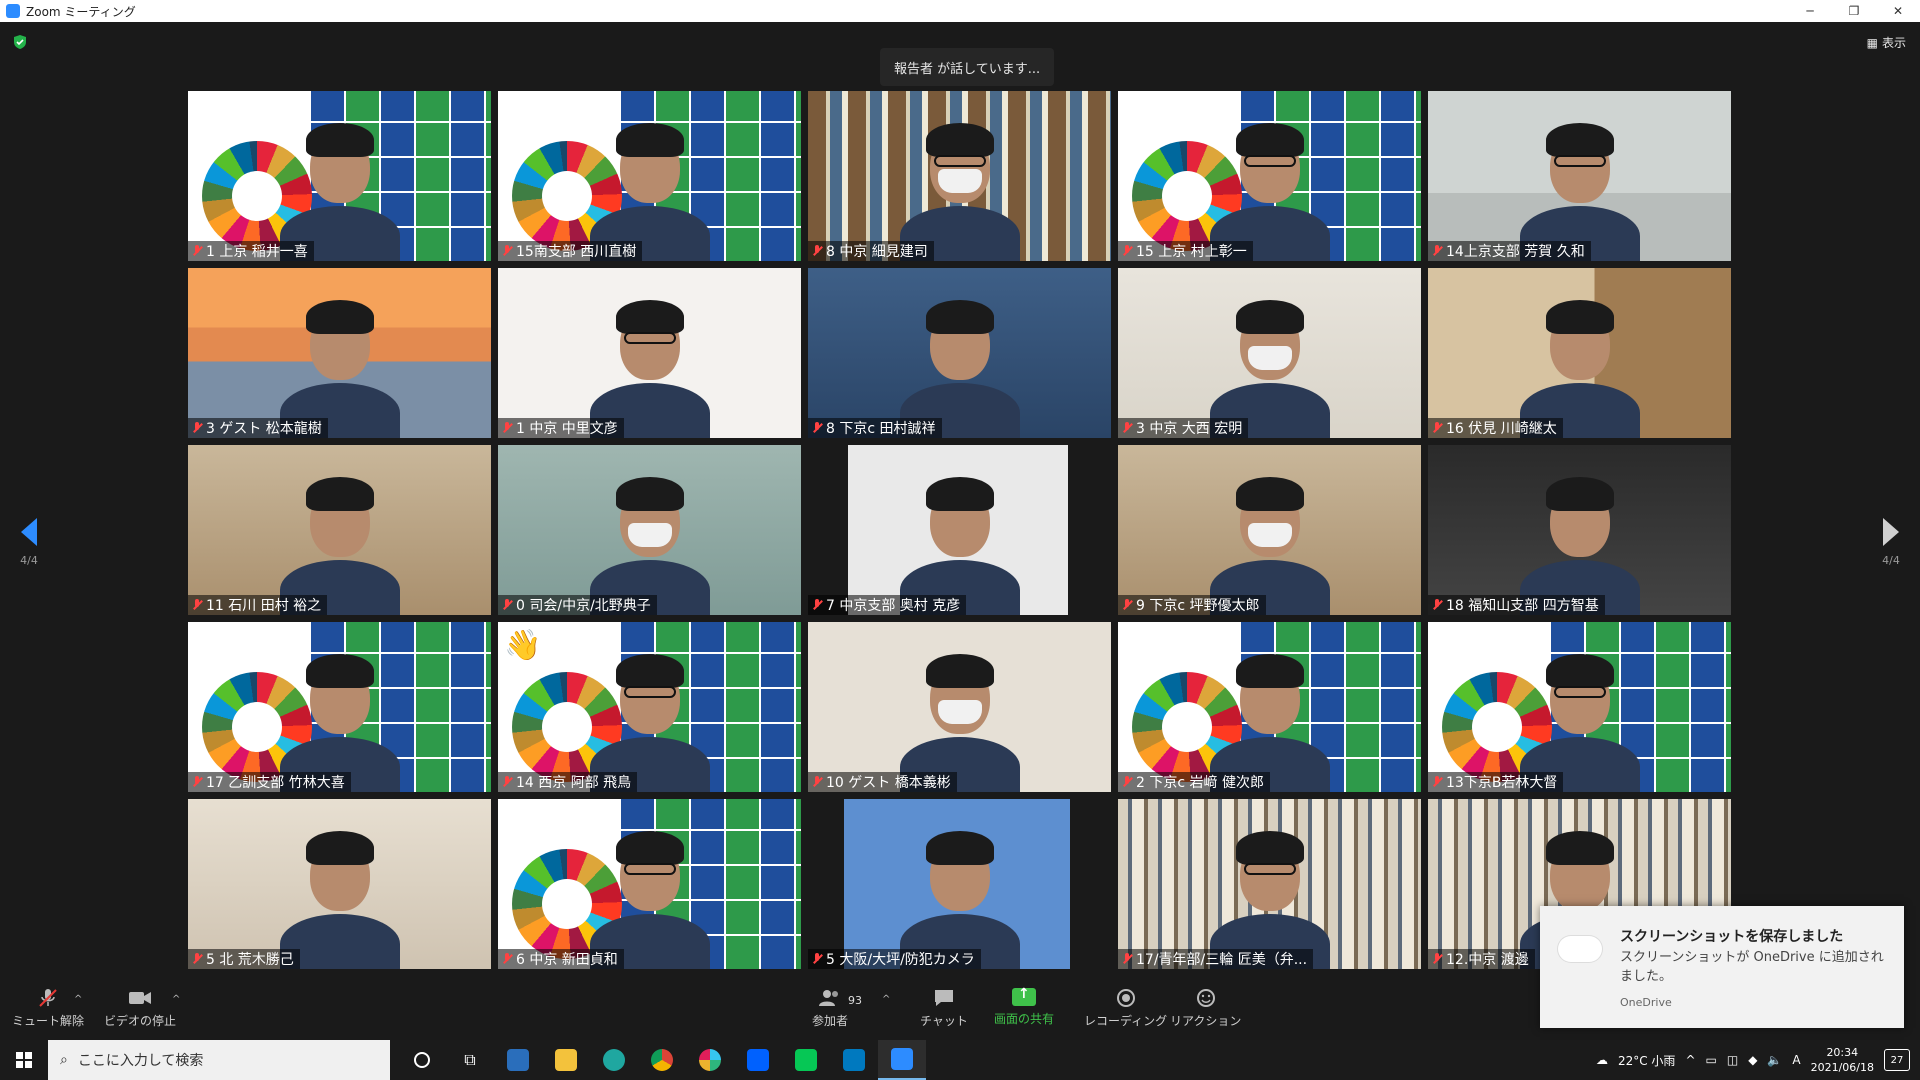 Image resolution: width=1920 pixels, height=1080 pixels. Describe the element at coordinates (1796, 1060) in the screenshot. I see `ime-indicator: A` at that location.